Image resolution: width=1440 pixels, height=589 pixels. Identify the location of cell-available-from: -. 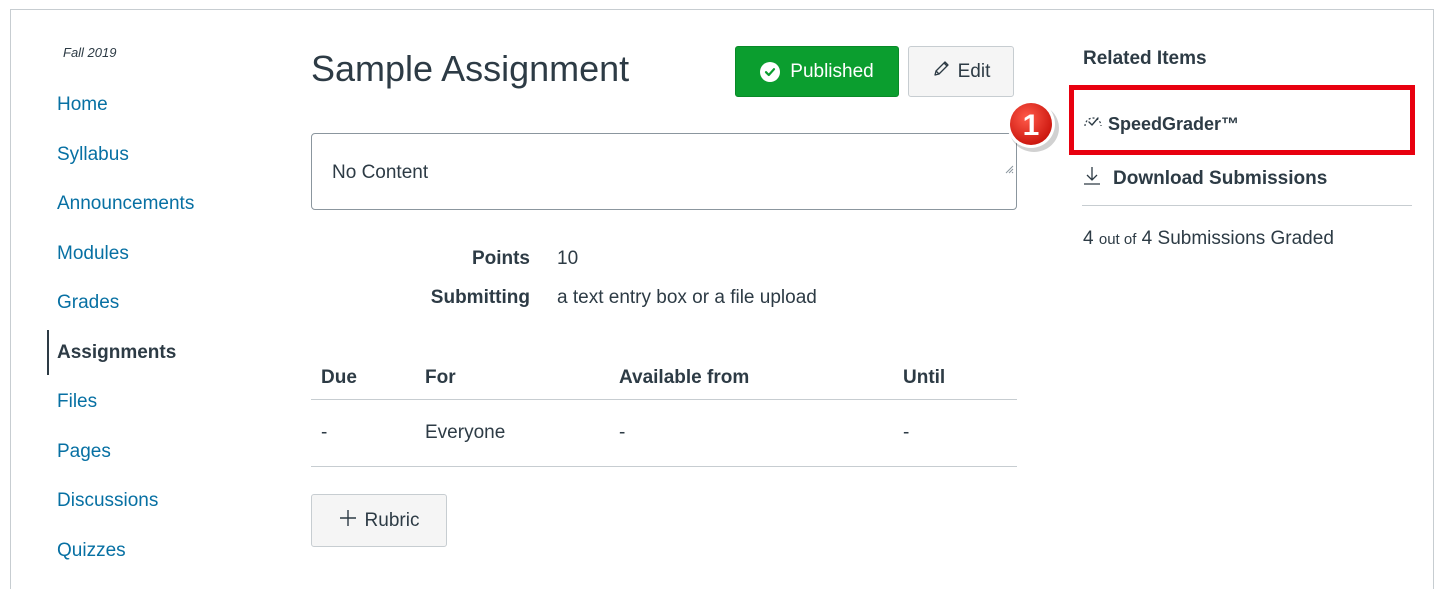
(622, 432).